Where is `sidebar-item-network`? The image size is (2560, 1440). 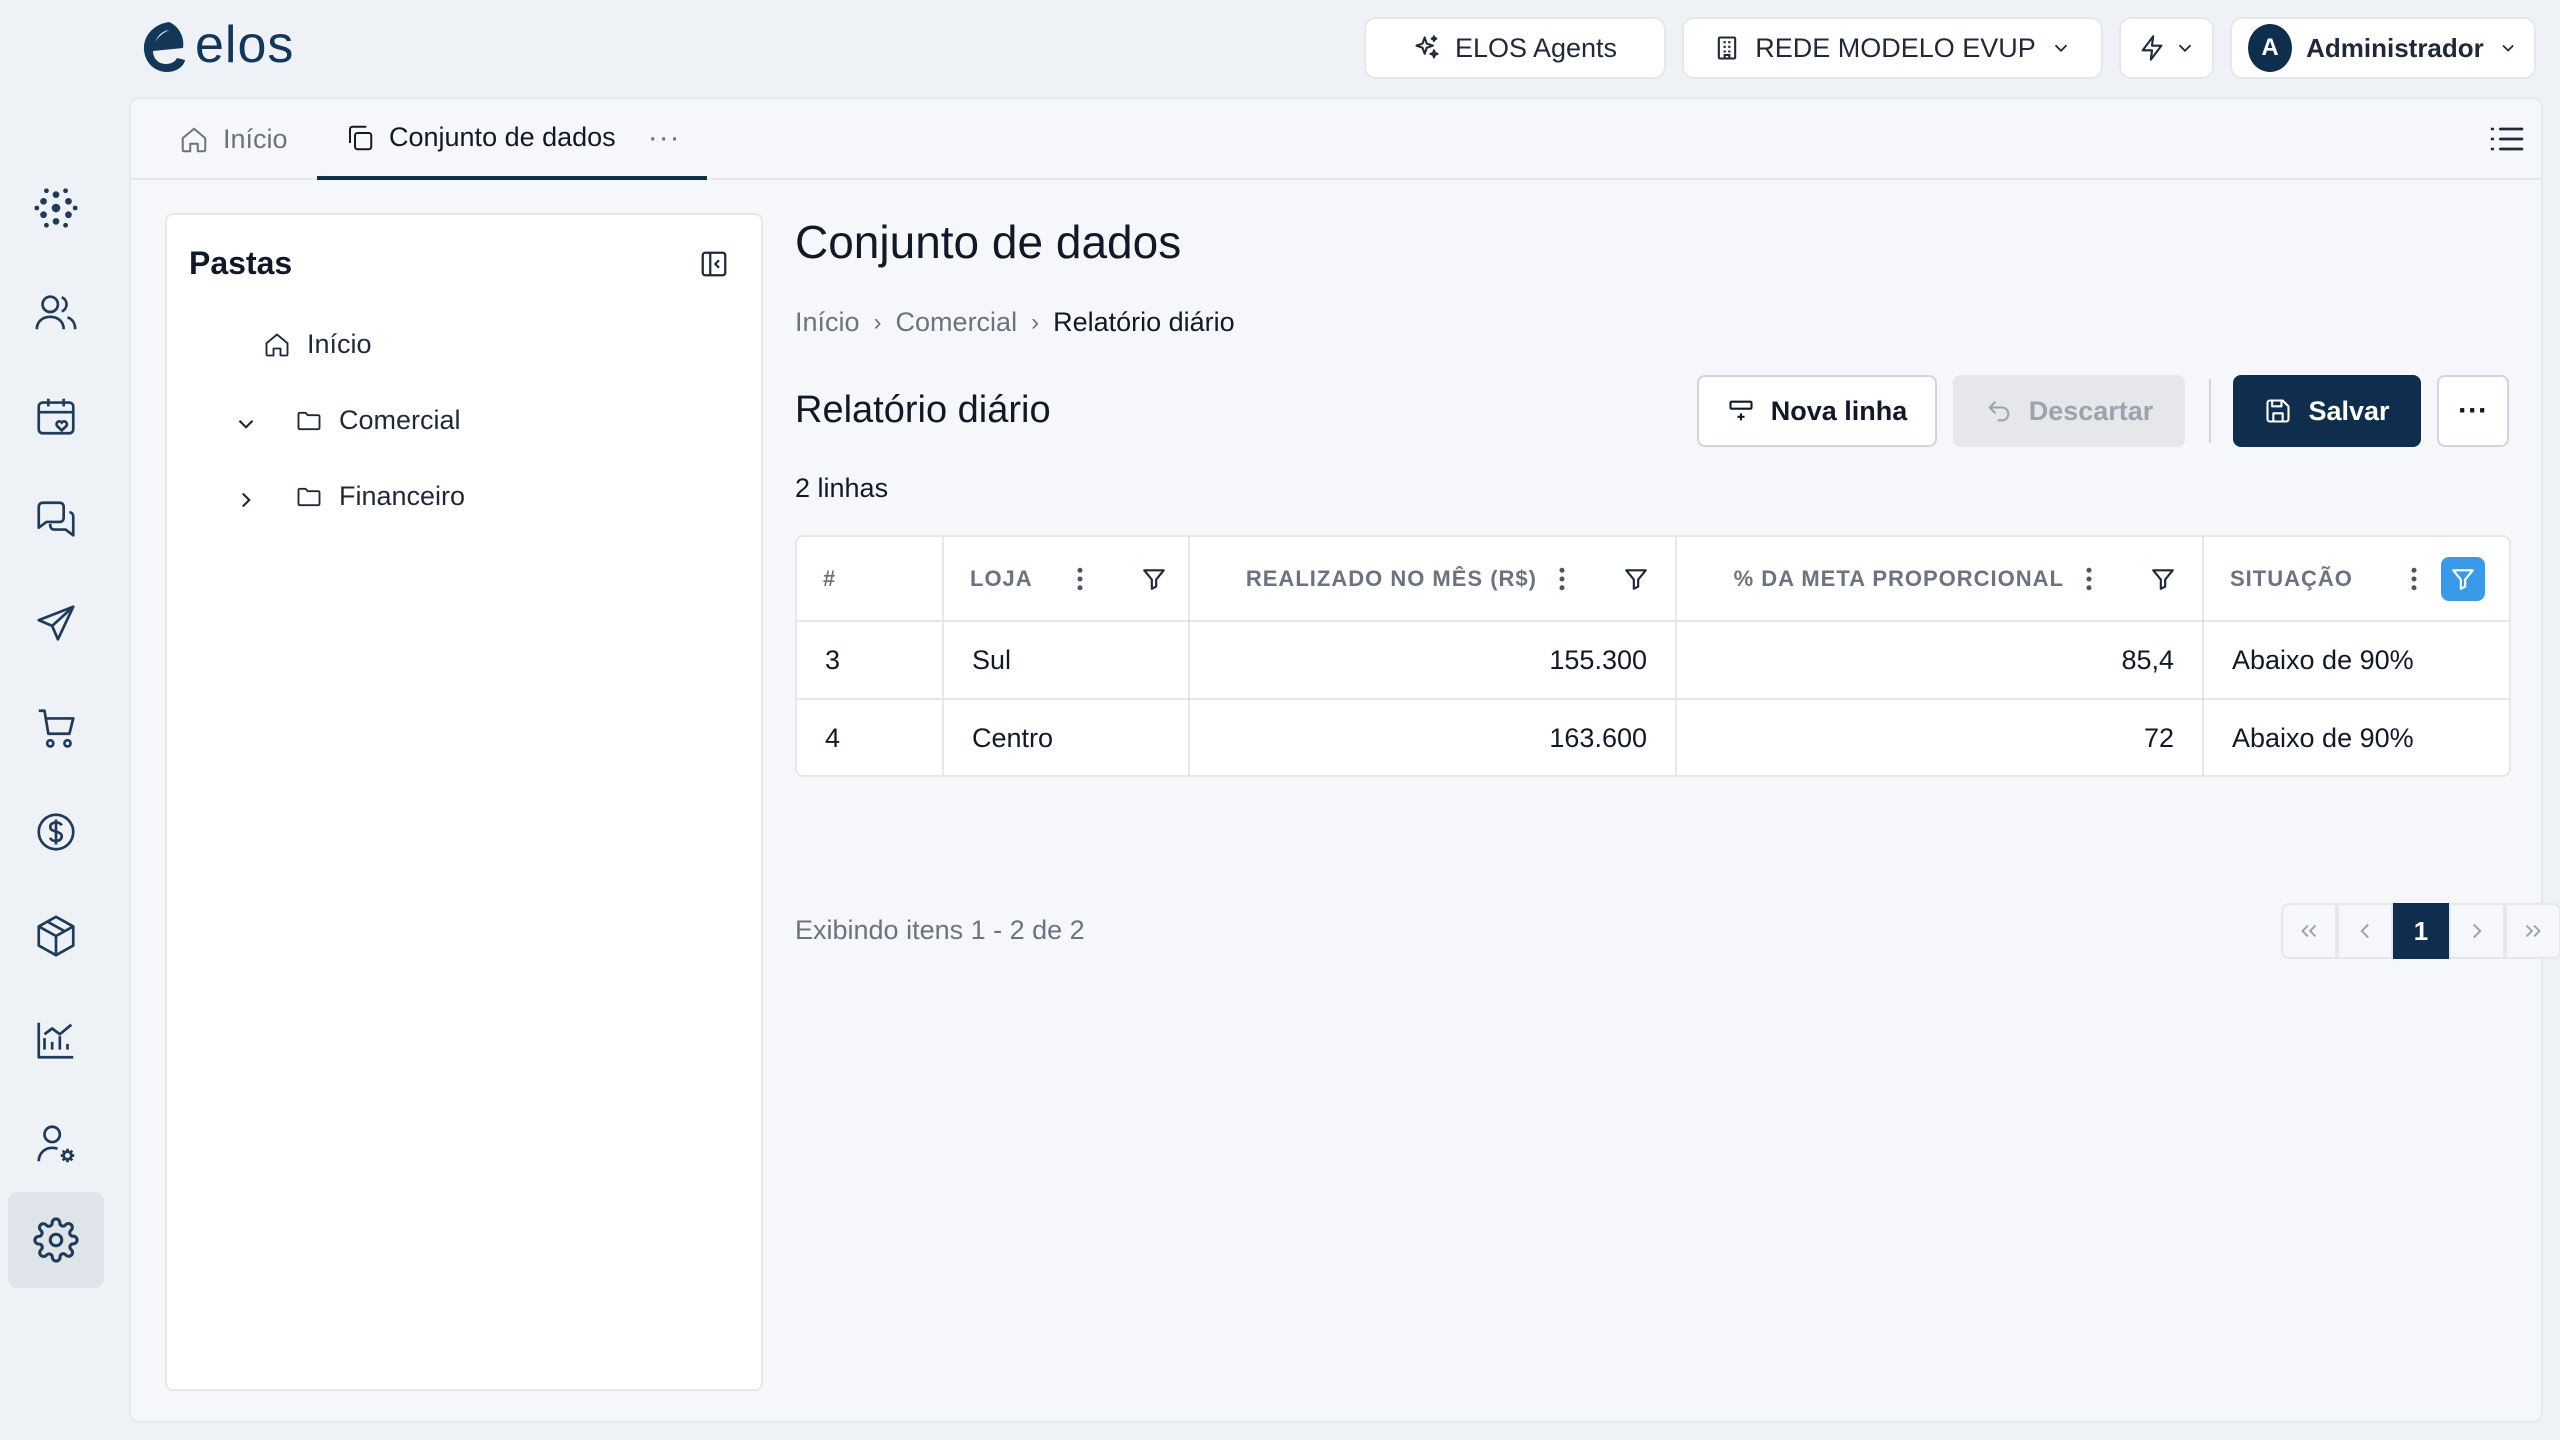 sidebar-item-network is located at coordinates (56, 208).